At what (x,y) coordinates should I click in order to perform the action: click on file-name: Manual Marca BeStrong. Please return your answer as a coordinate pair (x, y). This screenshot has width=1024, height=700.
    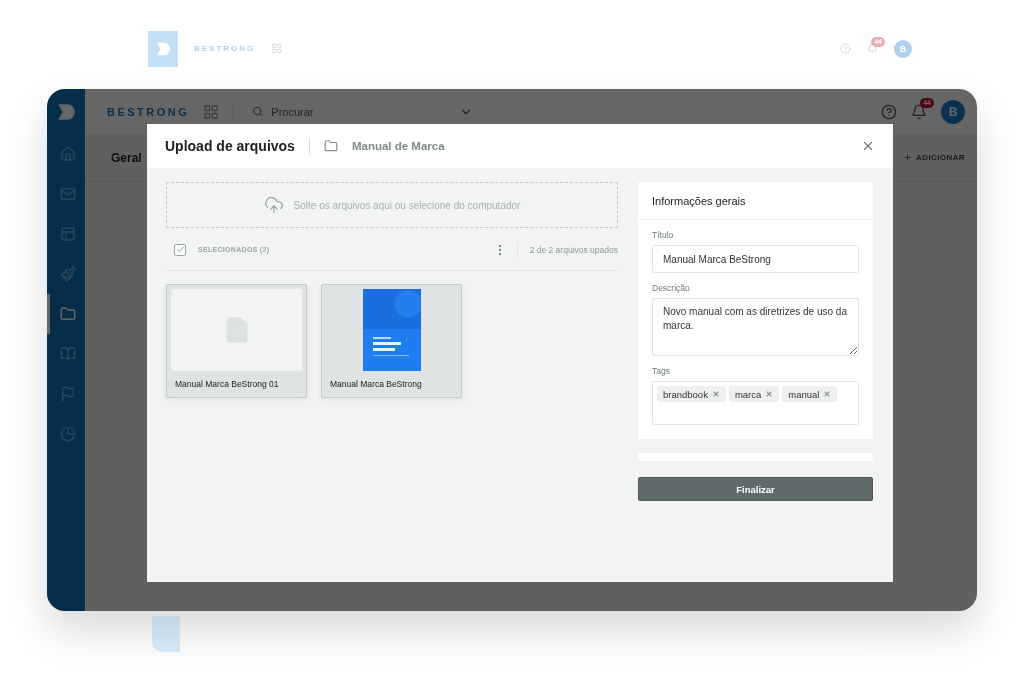
    Looking at the image, I should click on (376, 383).